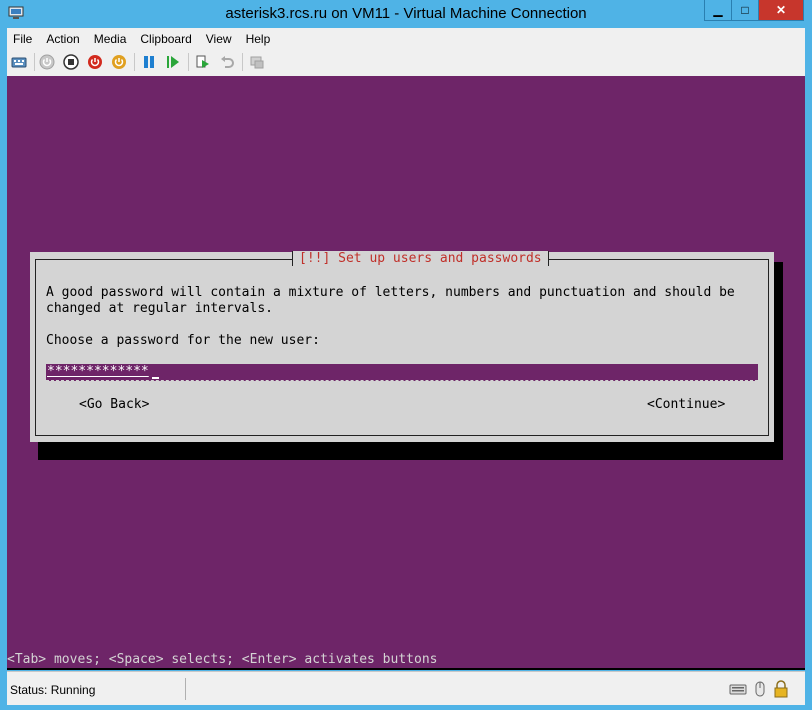  What do you see at coordinates (183, 340) in the screenshot?
I see `password-prompt: Choose a password for the new user:` at bounding box center [183, 340].